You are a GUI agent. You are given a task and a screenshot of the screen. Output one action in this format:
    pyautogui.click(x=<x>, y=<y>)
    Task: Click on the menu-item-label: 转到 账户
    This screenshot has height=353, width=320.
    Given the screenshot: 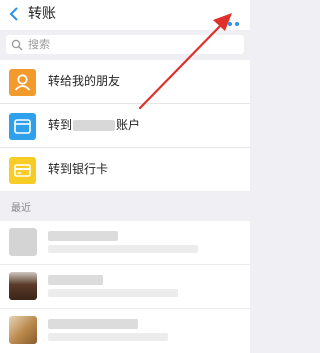 What is the action you would take?
    pyautogui.click(x=94, y=125)
    